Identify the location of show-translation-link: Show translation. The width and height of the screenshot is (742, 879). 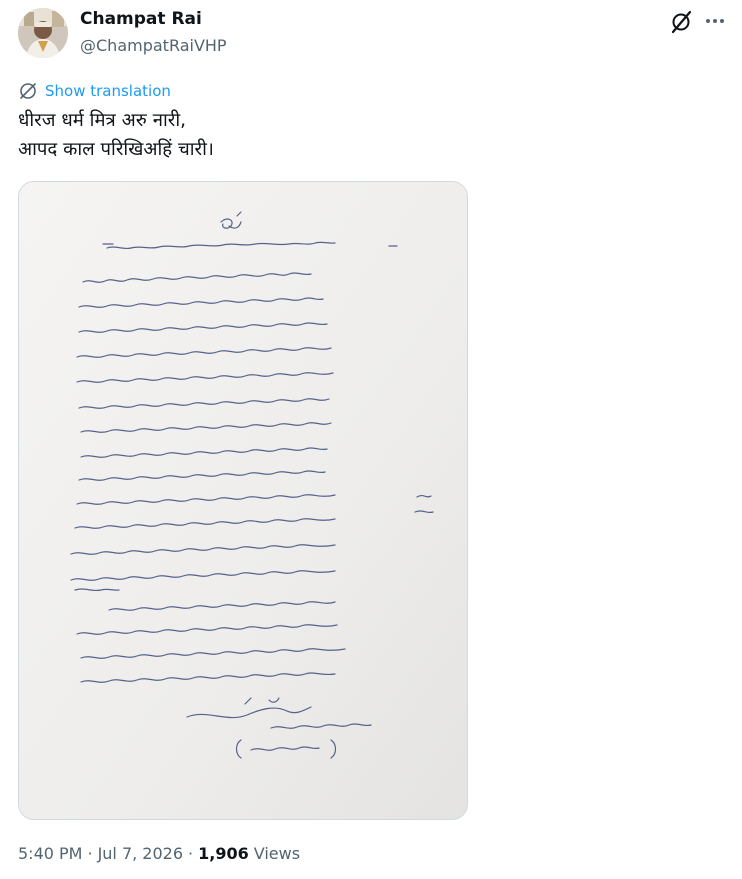
(94, 91).